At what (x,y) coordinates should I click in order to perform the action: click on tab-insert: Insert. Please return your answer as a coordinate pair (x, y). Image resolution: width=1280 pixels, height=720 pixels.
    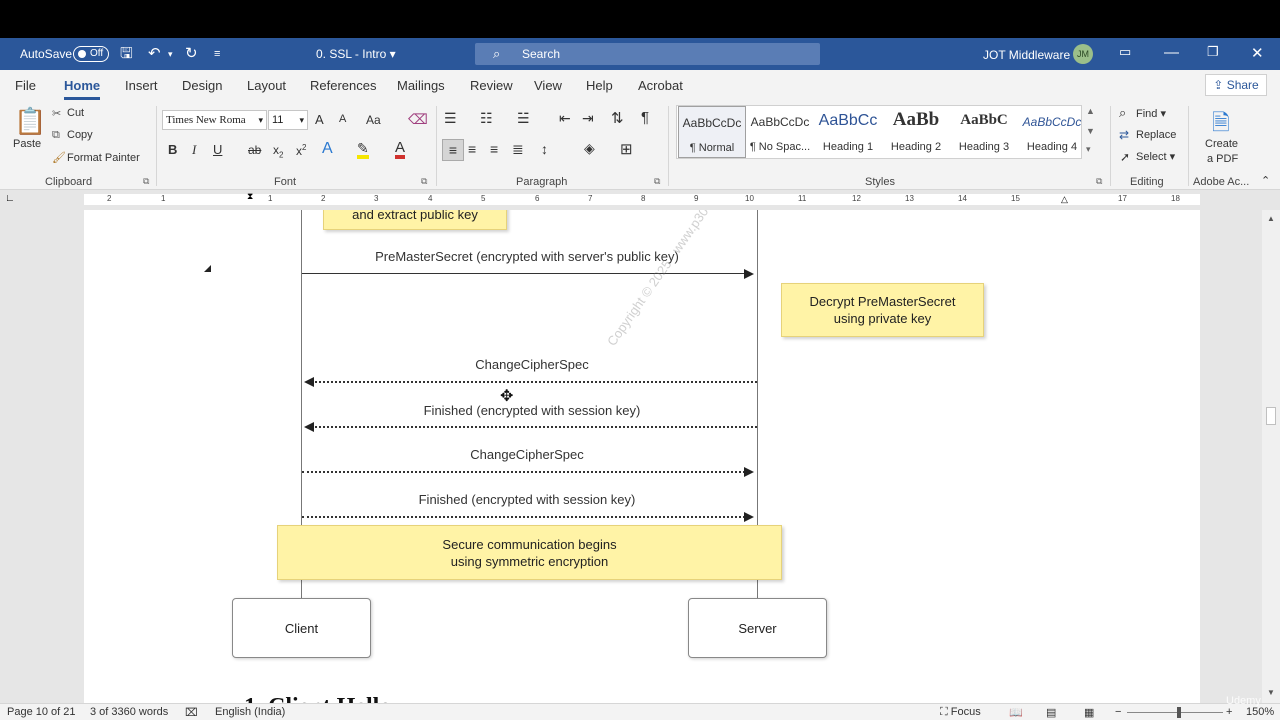
    Looking at the image, I should click on (141, 85).